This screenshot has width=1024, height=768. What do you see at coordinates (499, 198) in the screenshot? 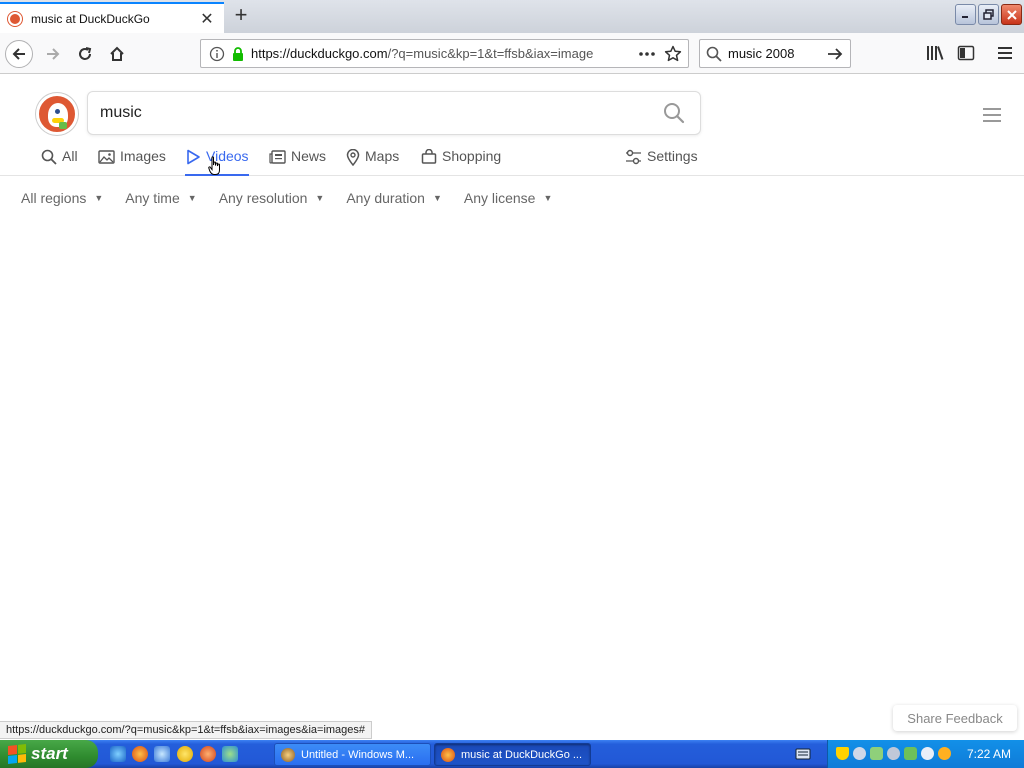
I see `filter-label: Any license` at bounding box center [499, 198].